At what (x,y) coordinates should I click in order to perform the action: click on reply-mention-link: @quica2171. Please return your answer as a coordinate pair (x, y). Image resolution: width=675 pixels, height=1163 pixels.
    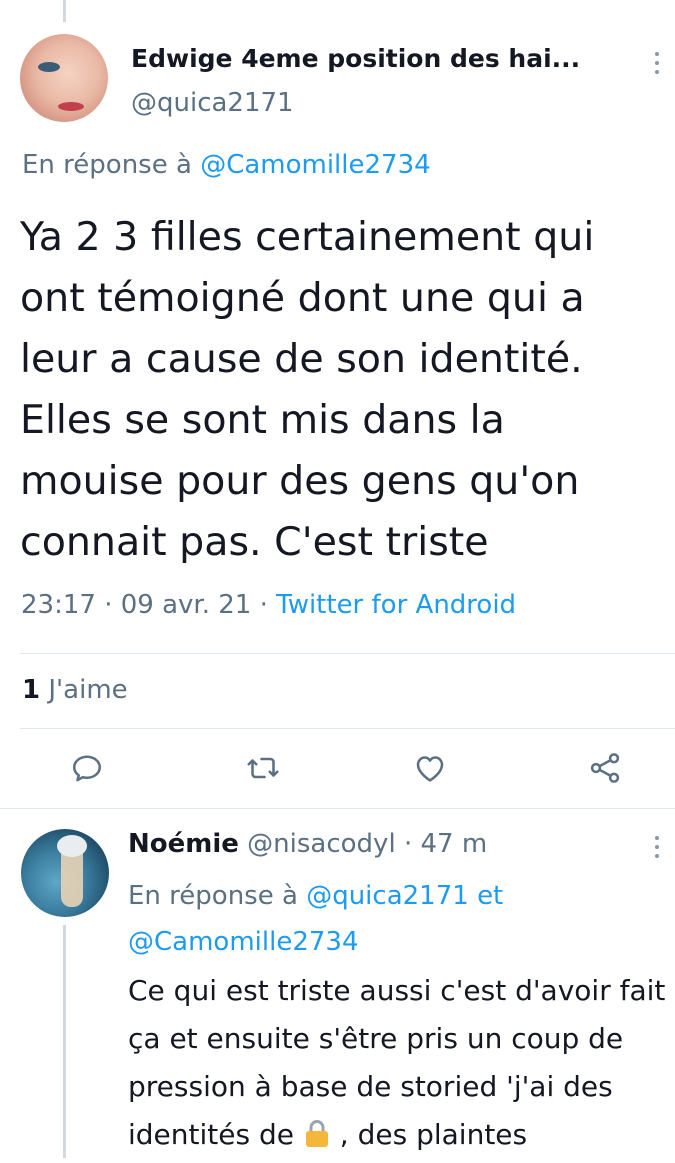
    Looking at the image, I should click on (387, 896).